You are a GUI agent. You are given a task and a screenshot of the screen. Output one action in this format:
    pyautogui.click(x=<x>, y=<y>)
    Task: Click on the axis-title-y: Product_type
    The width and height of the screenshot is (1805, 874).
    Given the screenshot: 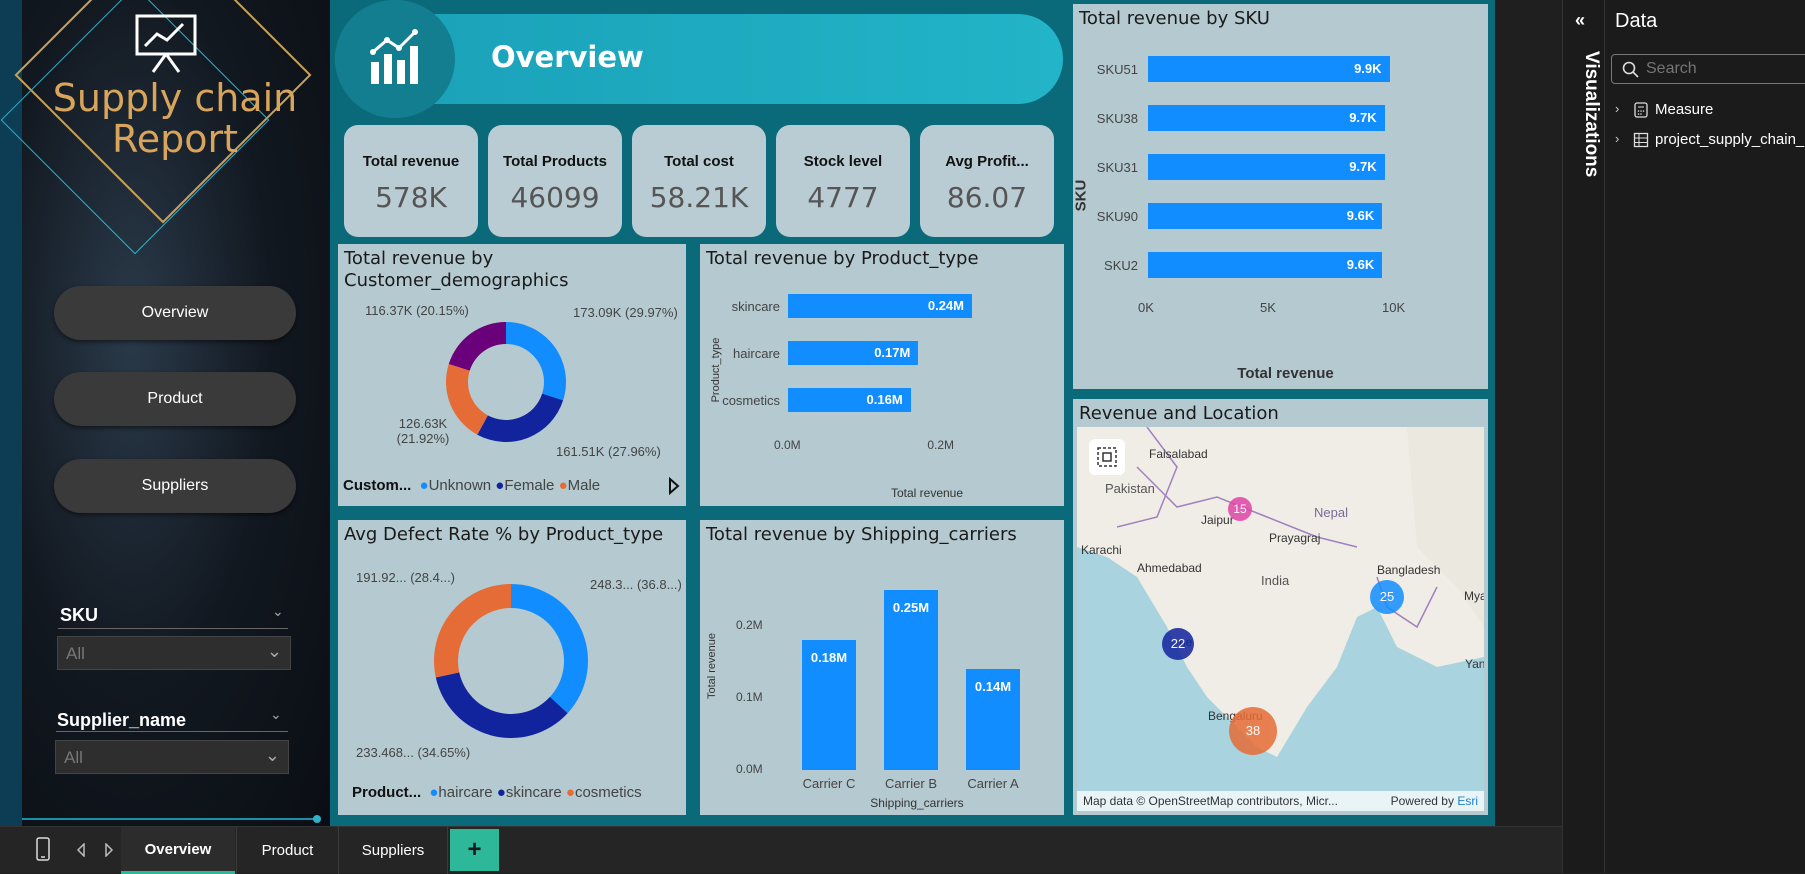 What is the action you would take?
    pyautogui.click(x=716, y=370)
    